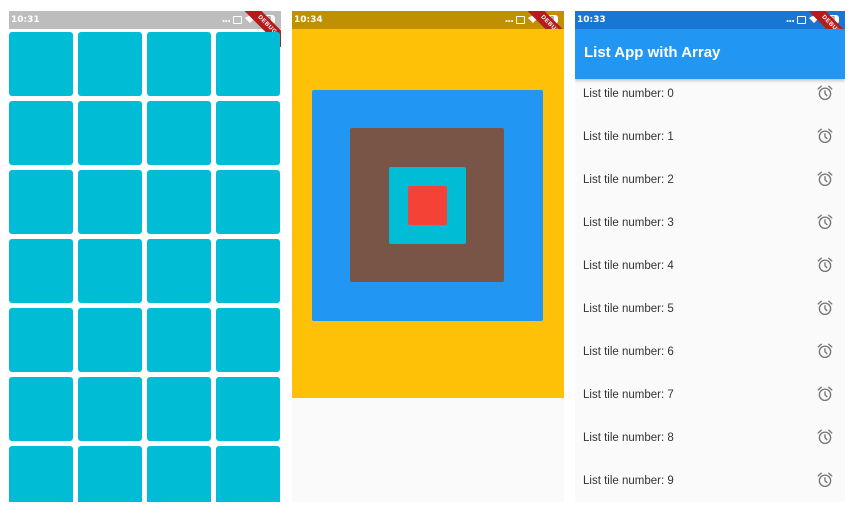 This screenshot has width=855, height=512. What do you see at coordinates (652, 52) in the screenshot?
I see `app-bar-title: List App with Array` at bounding box center [652, 52].